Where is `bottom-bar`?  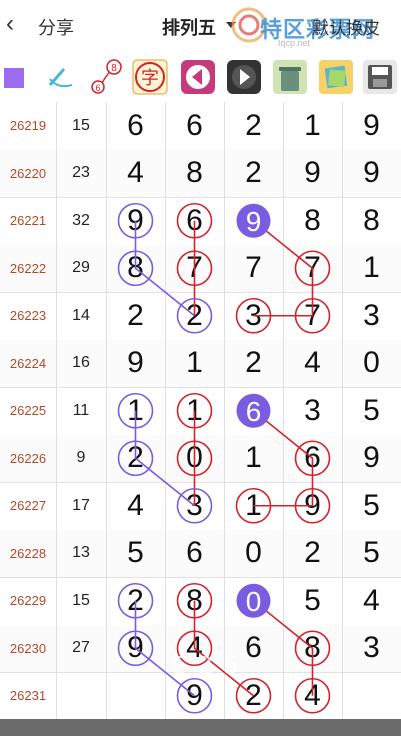
bottom-bar is located at coordinates (200, 727).